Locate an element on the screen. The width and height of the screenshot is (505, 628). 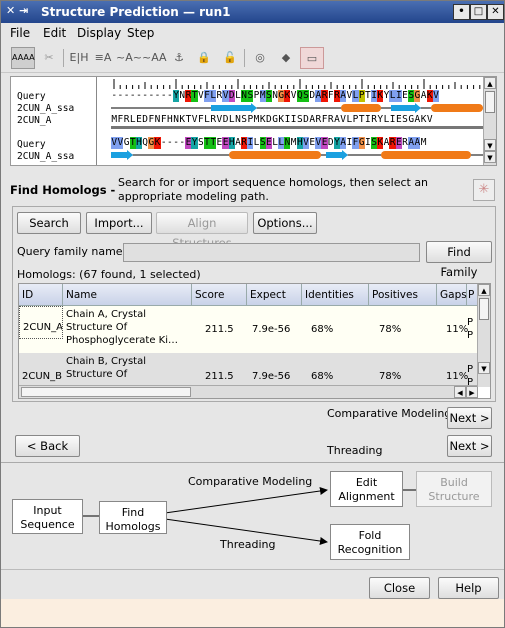
flow-fold-recognition: Fold Recognition is located at coordinates (370, 542).